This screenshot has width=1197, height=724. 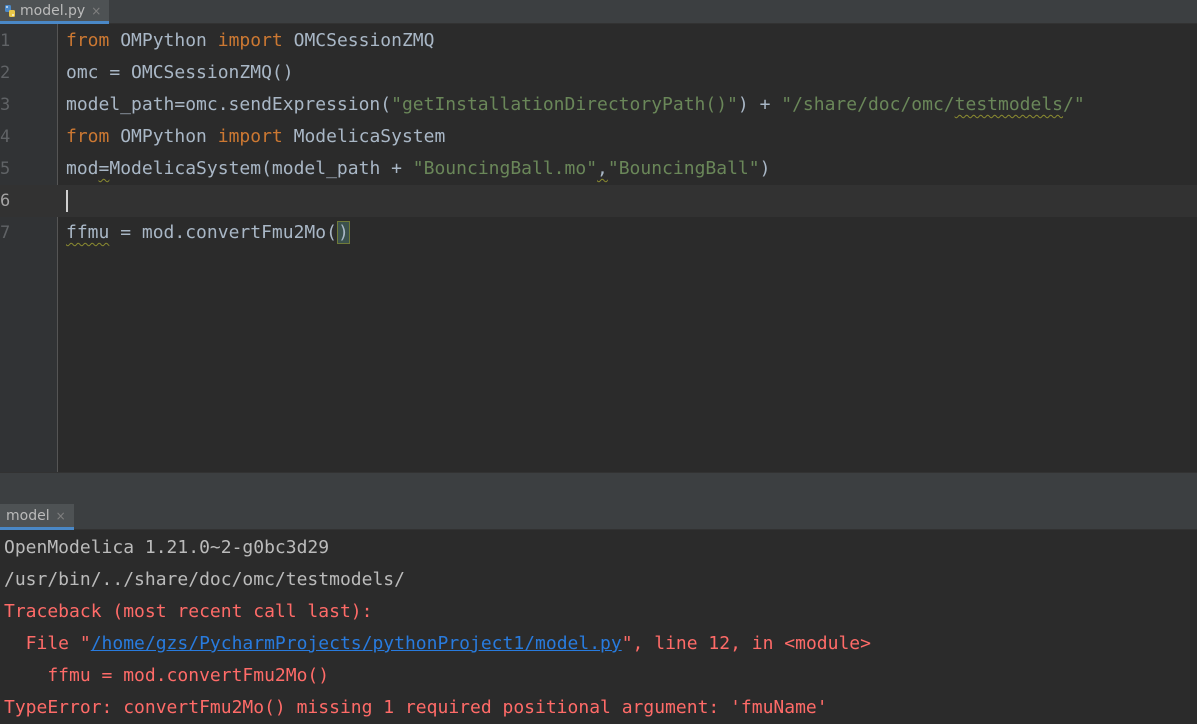 What do you see at coordinates (598, 201) in the screenshot?
I see `code-line-6-current: 6` at bounding box center [598, 201].